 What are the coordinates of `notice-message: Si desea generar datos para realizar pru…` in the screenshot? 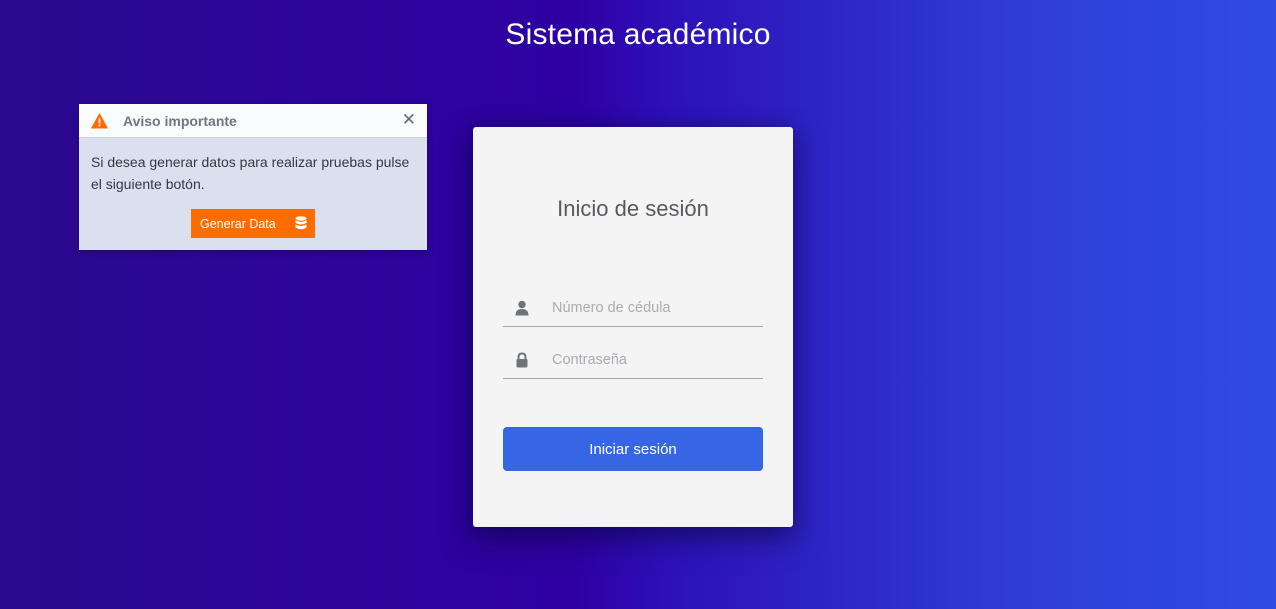 It's located at (250, 173).